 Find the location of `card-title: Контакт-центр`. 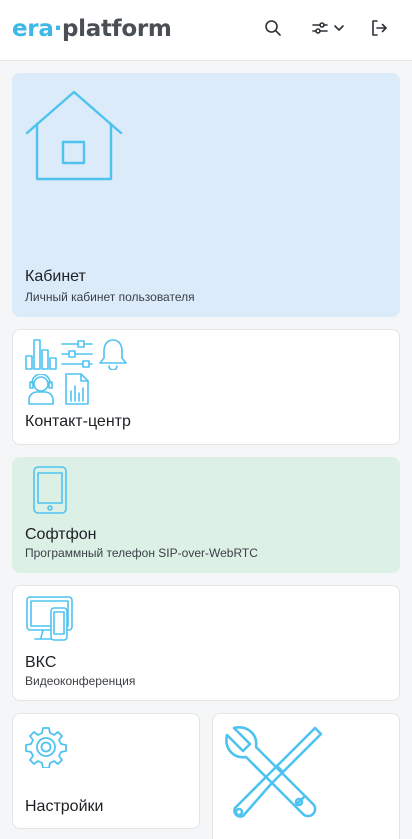

card-title: Контакт-центр is located at coordinates (78, 421).